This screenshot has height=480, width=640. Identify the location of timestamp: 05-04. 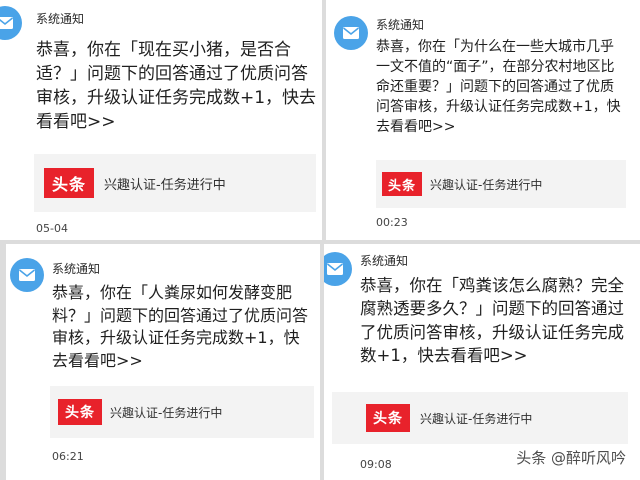
(52, 228).